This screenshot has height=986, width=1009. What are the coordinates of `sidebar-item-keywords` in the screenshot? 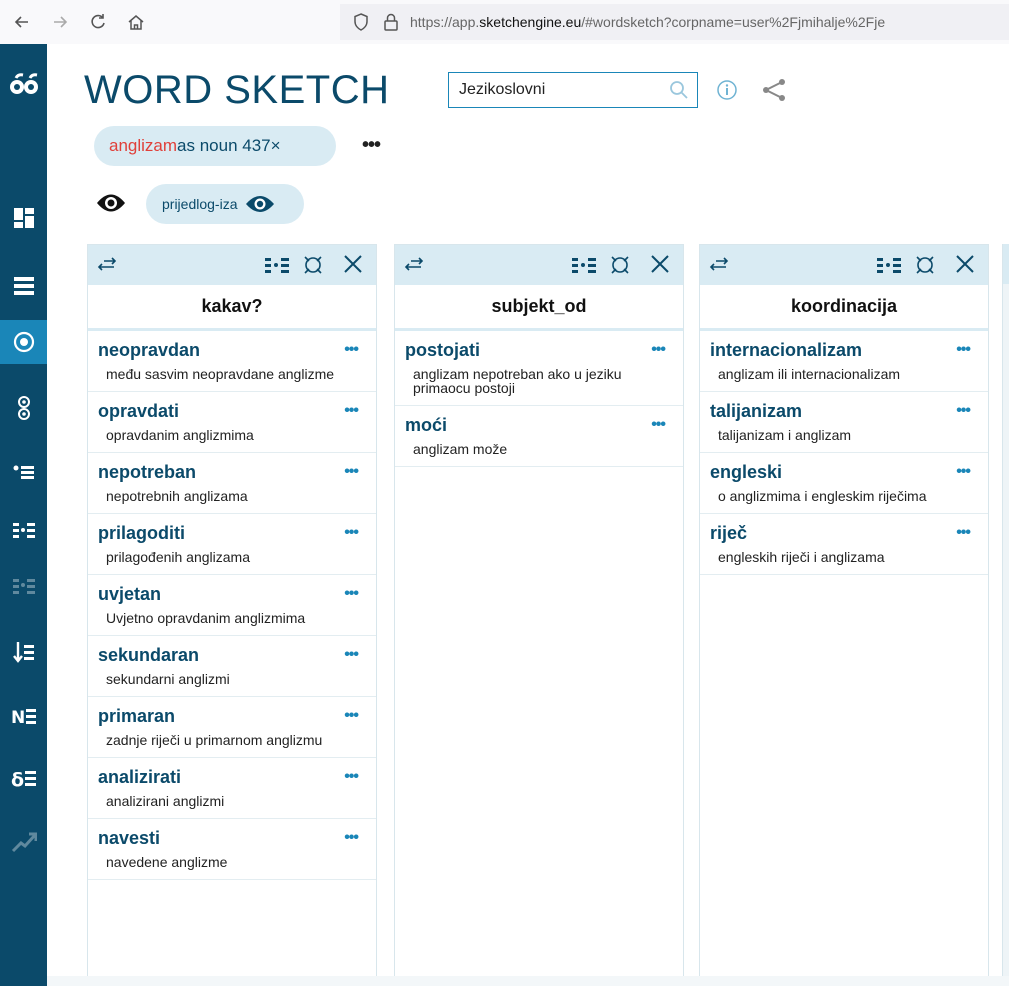 It's located at (23, 652).